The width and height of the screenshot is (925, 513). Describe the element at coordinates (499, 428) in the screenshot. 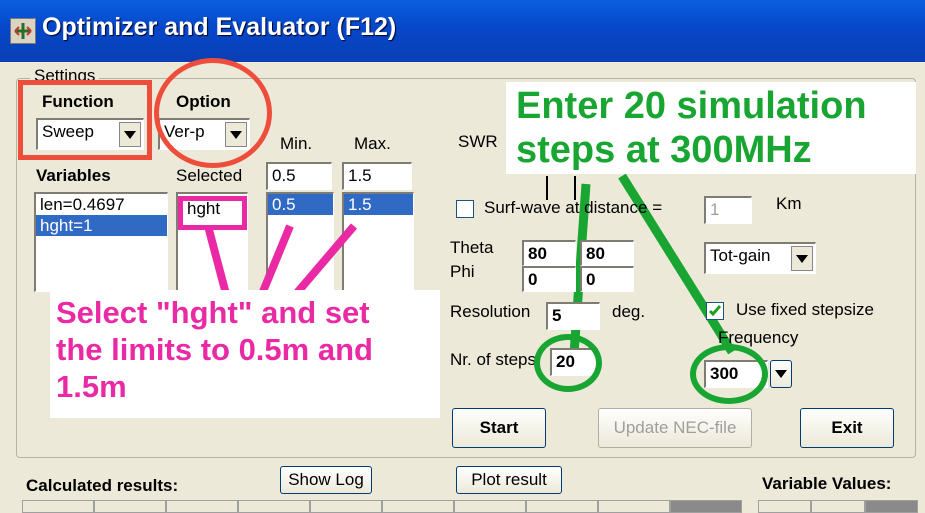

I see `start-button: Start` at that location.